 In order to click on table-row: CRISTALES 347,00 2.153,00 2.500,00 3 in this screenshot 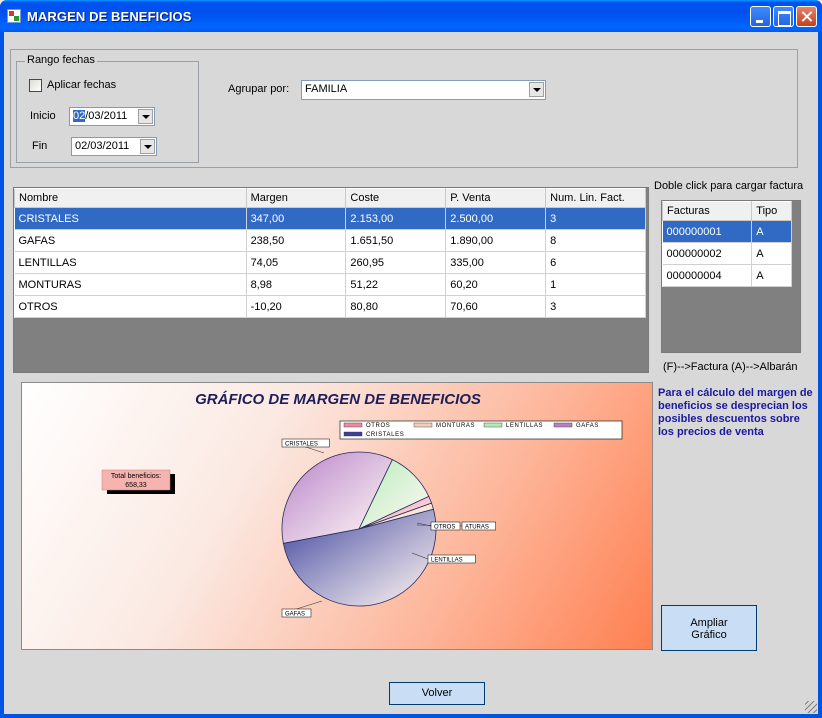, I will do `click(330, 218)`.